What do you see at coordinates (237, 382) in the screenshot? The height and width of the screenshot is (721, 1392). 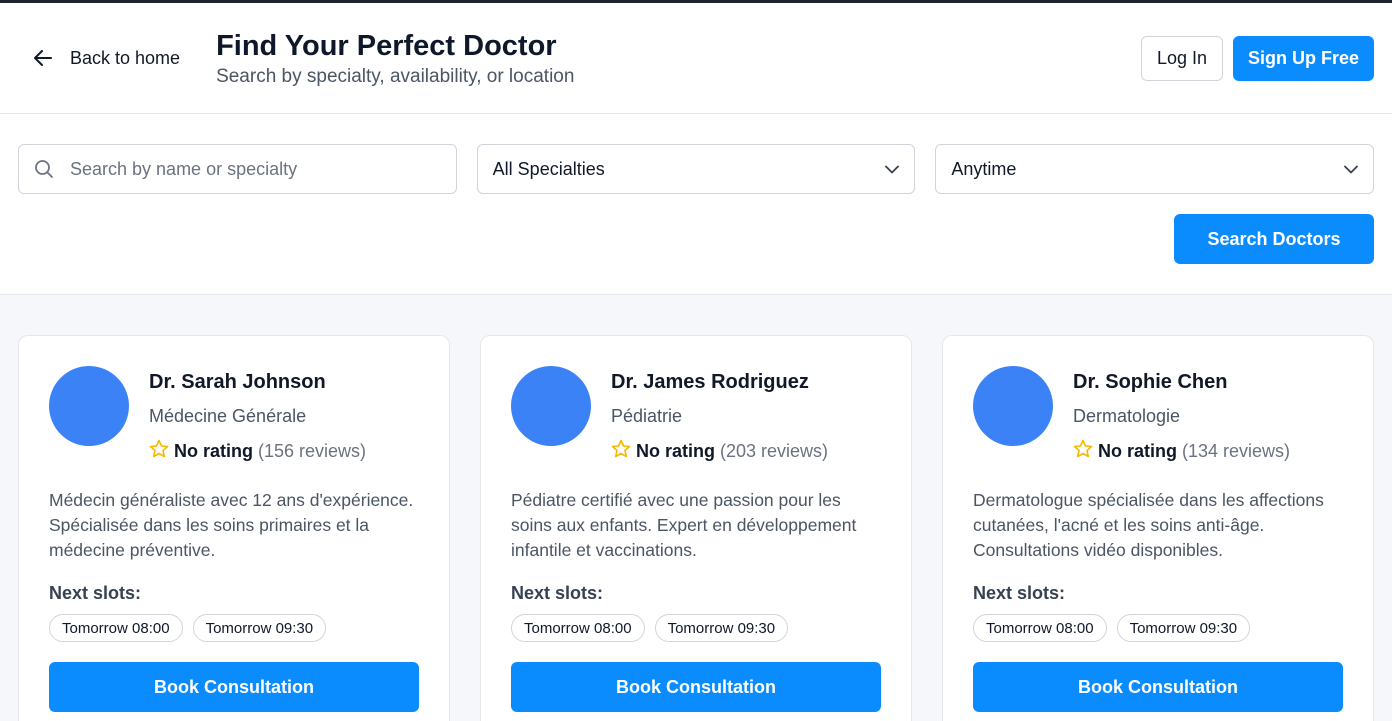 I see `doctor-name: Dr. Sarah Johnson` at bounding box center [237, 382].